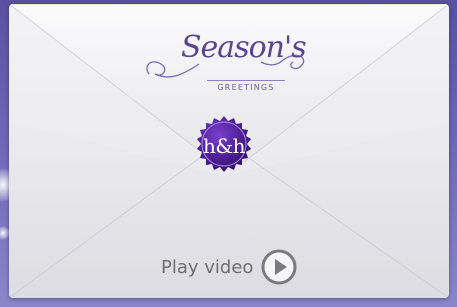  I want to click on wax-seal-icon: h&h, so click(224, 146).